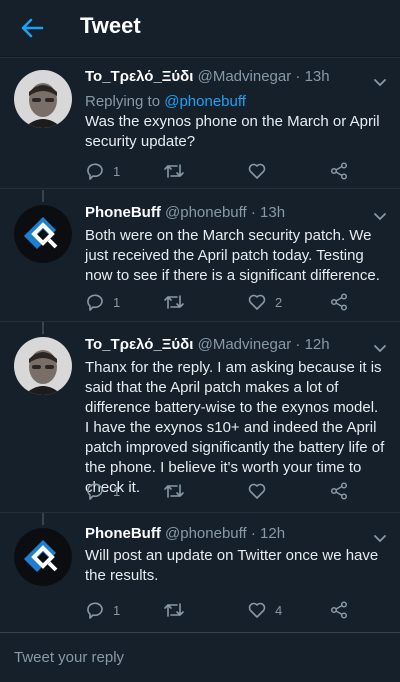 This screenshot has height=682, width=400. Describe the element at coordinates (125, 101) in the screenshot. I see `replying-to-label: Replying to` at that location.